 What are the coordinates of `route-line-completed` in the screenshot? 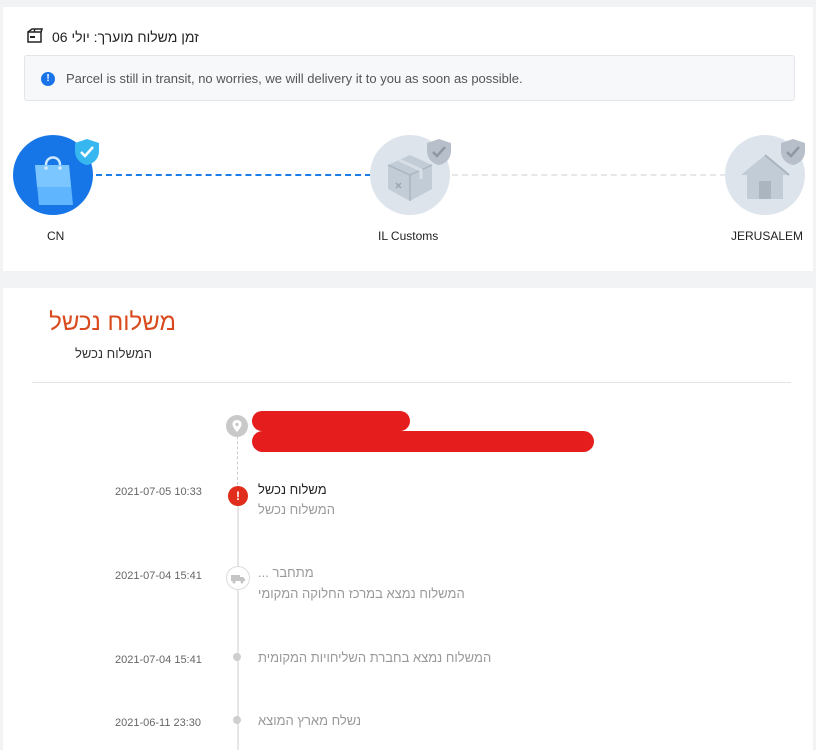 It's located at (233, 175).